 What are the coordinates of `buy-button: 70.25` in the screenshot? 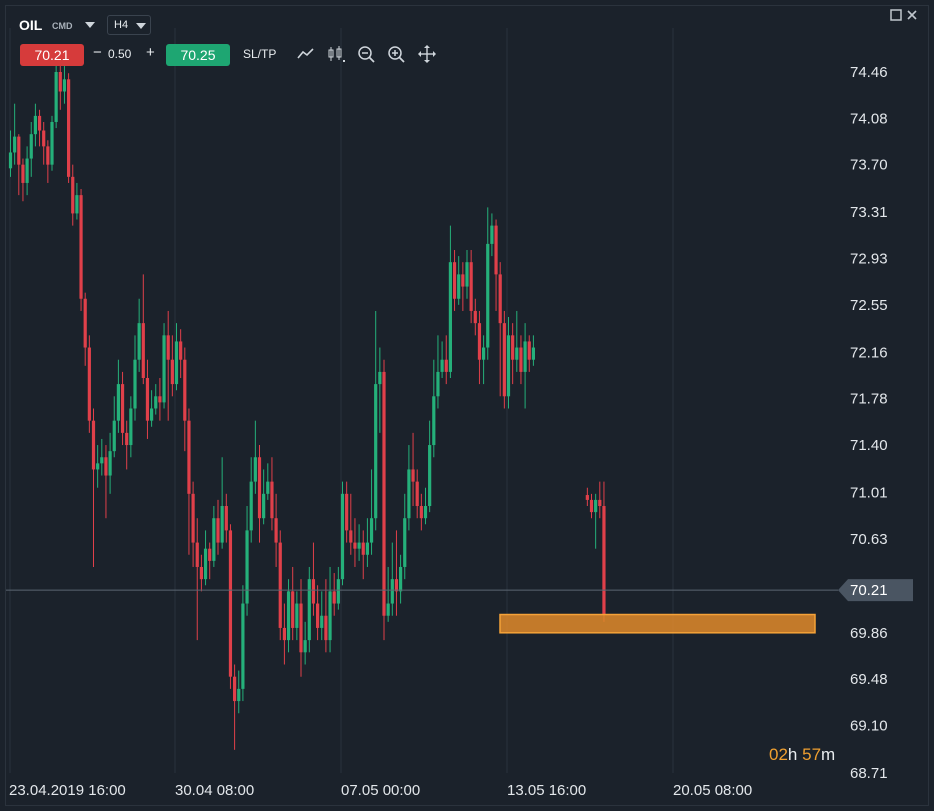 It's located at (198, 55).